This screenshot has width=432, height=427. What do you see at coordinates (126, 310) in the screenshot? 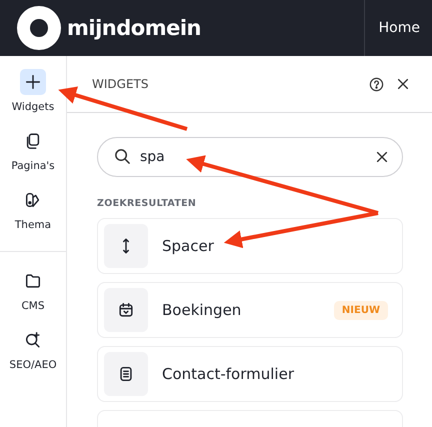
I see `calendar-icon` at bounding box center [126, 310].